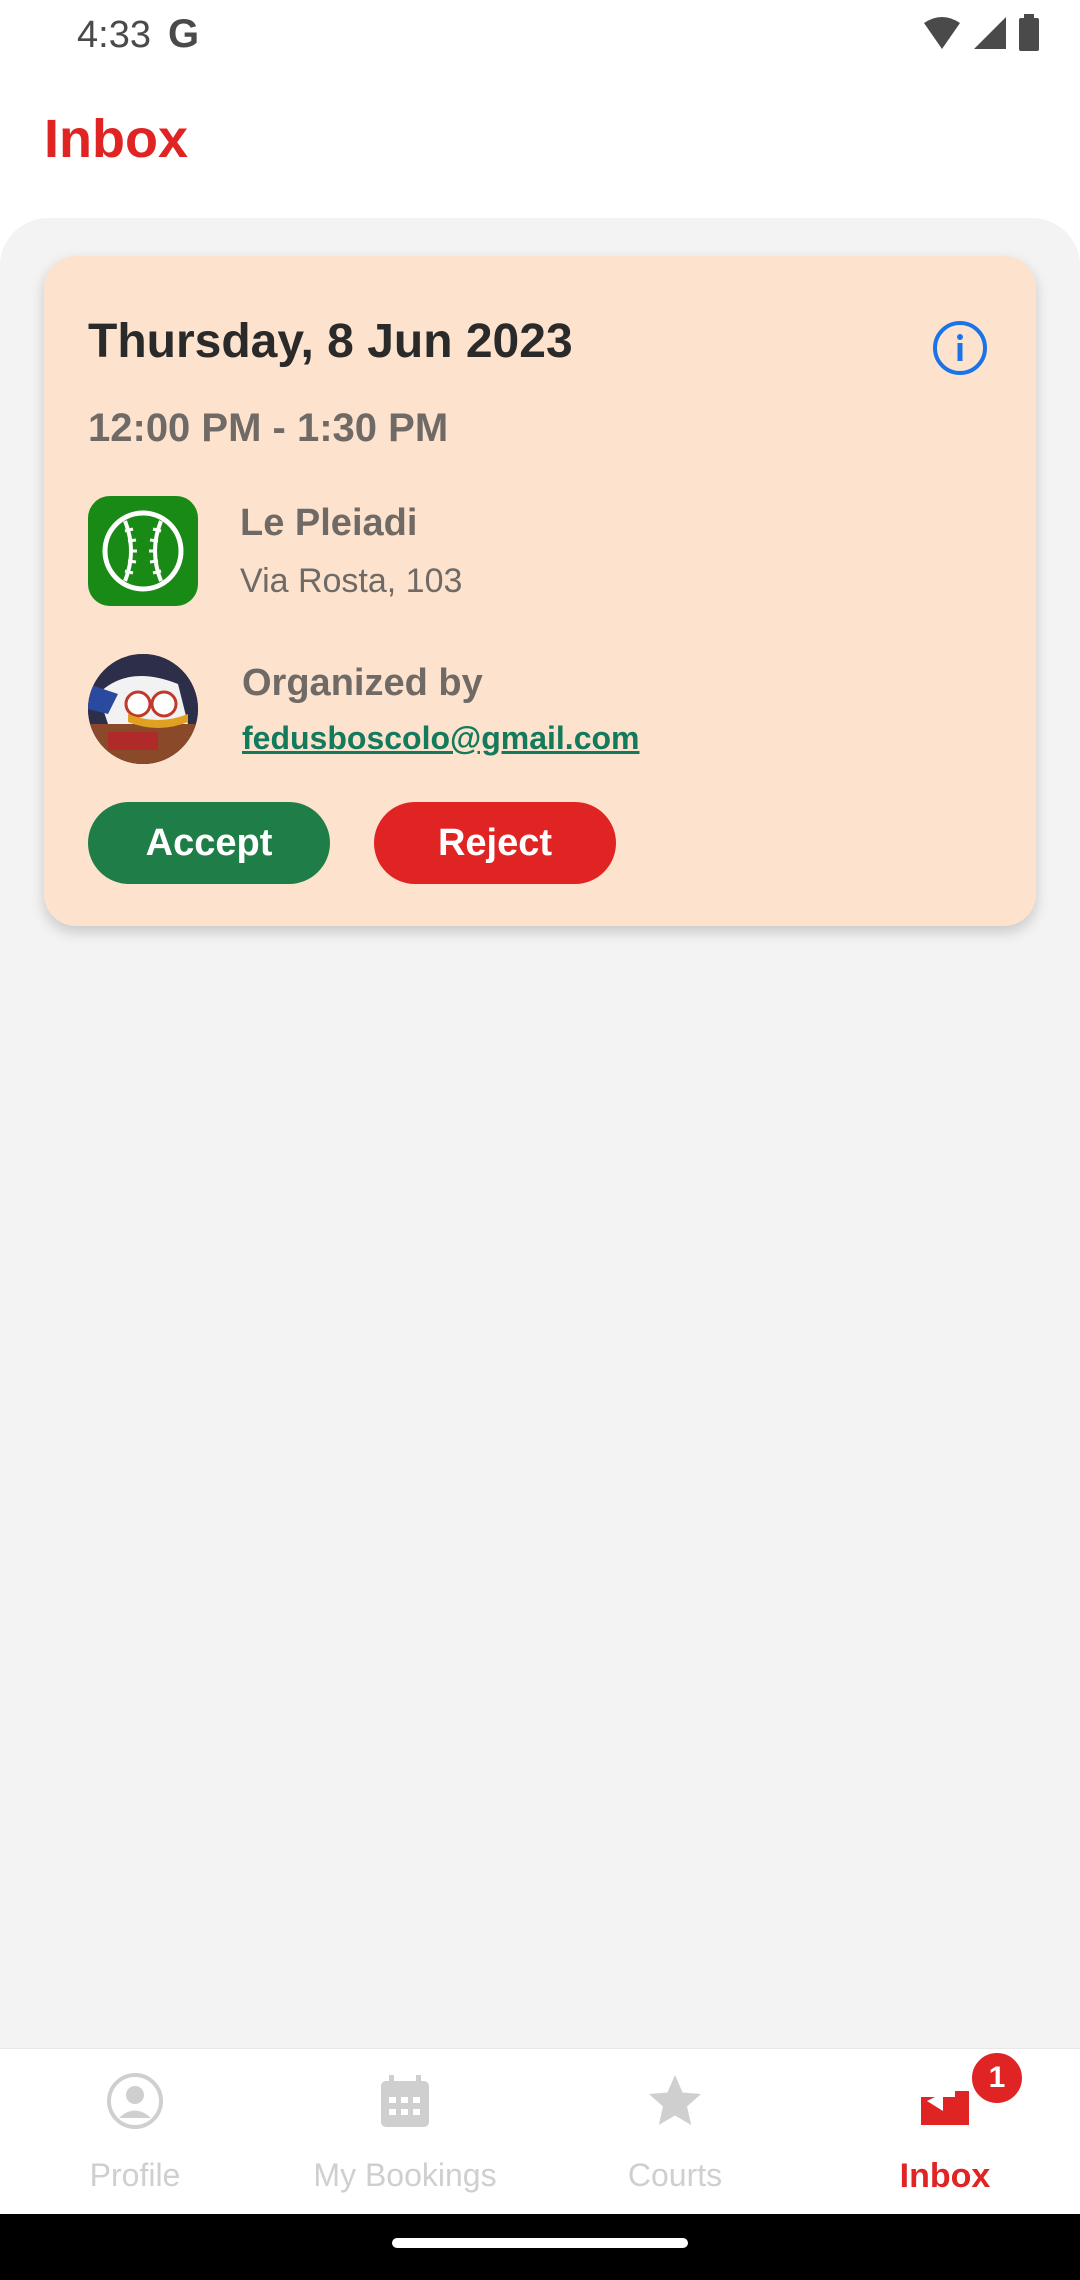 The image size is (1080, 2280). I want to click on page-title: Inbox, so click(116, 139).